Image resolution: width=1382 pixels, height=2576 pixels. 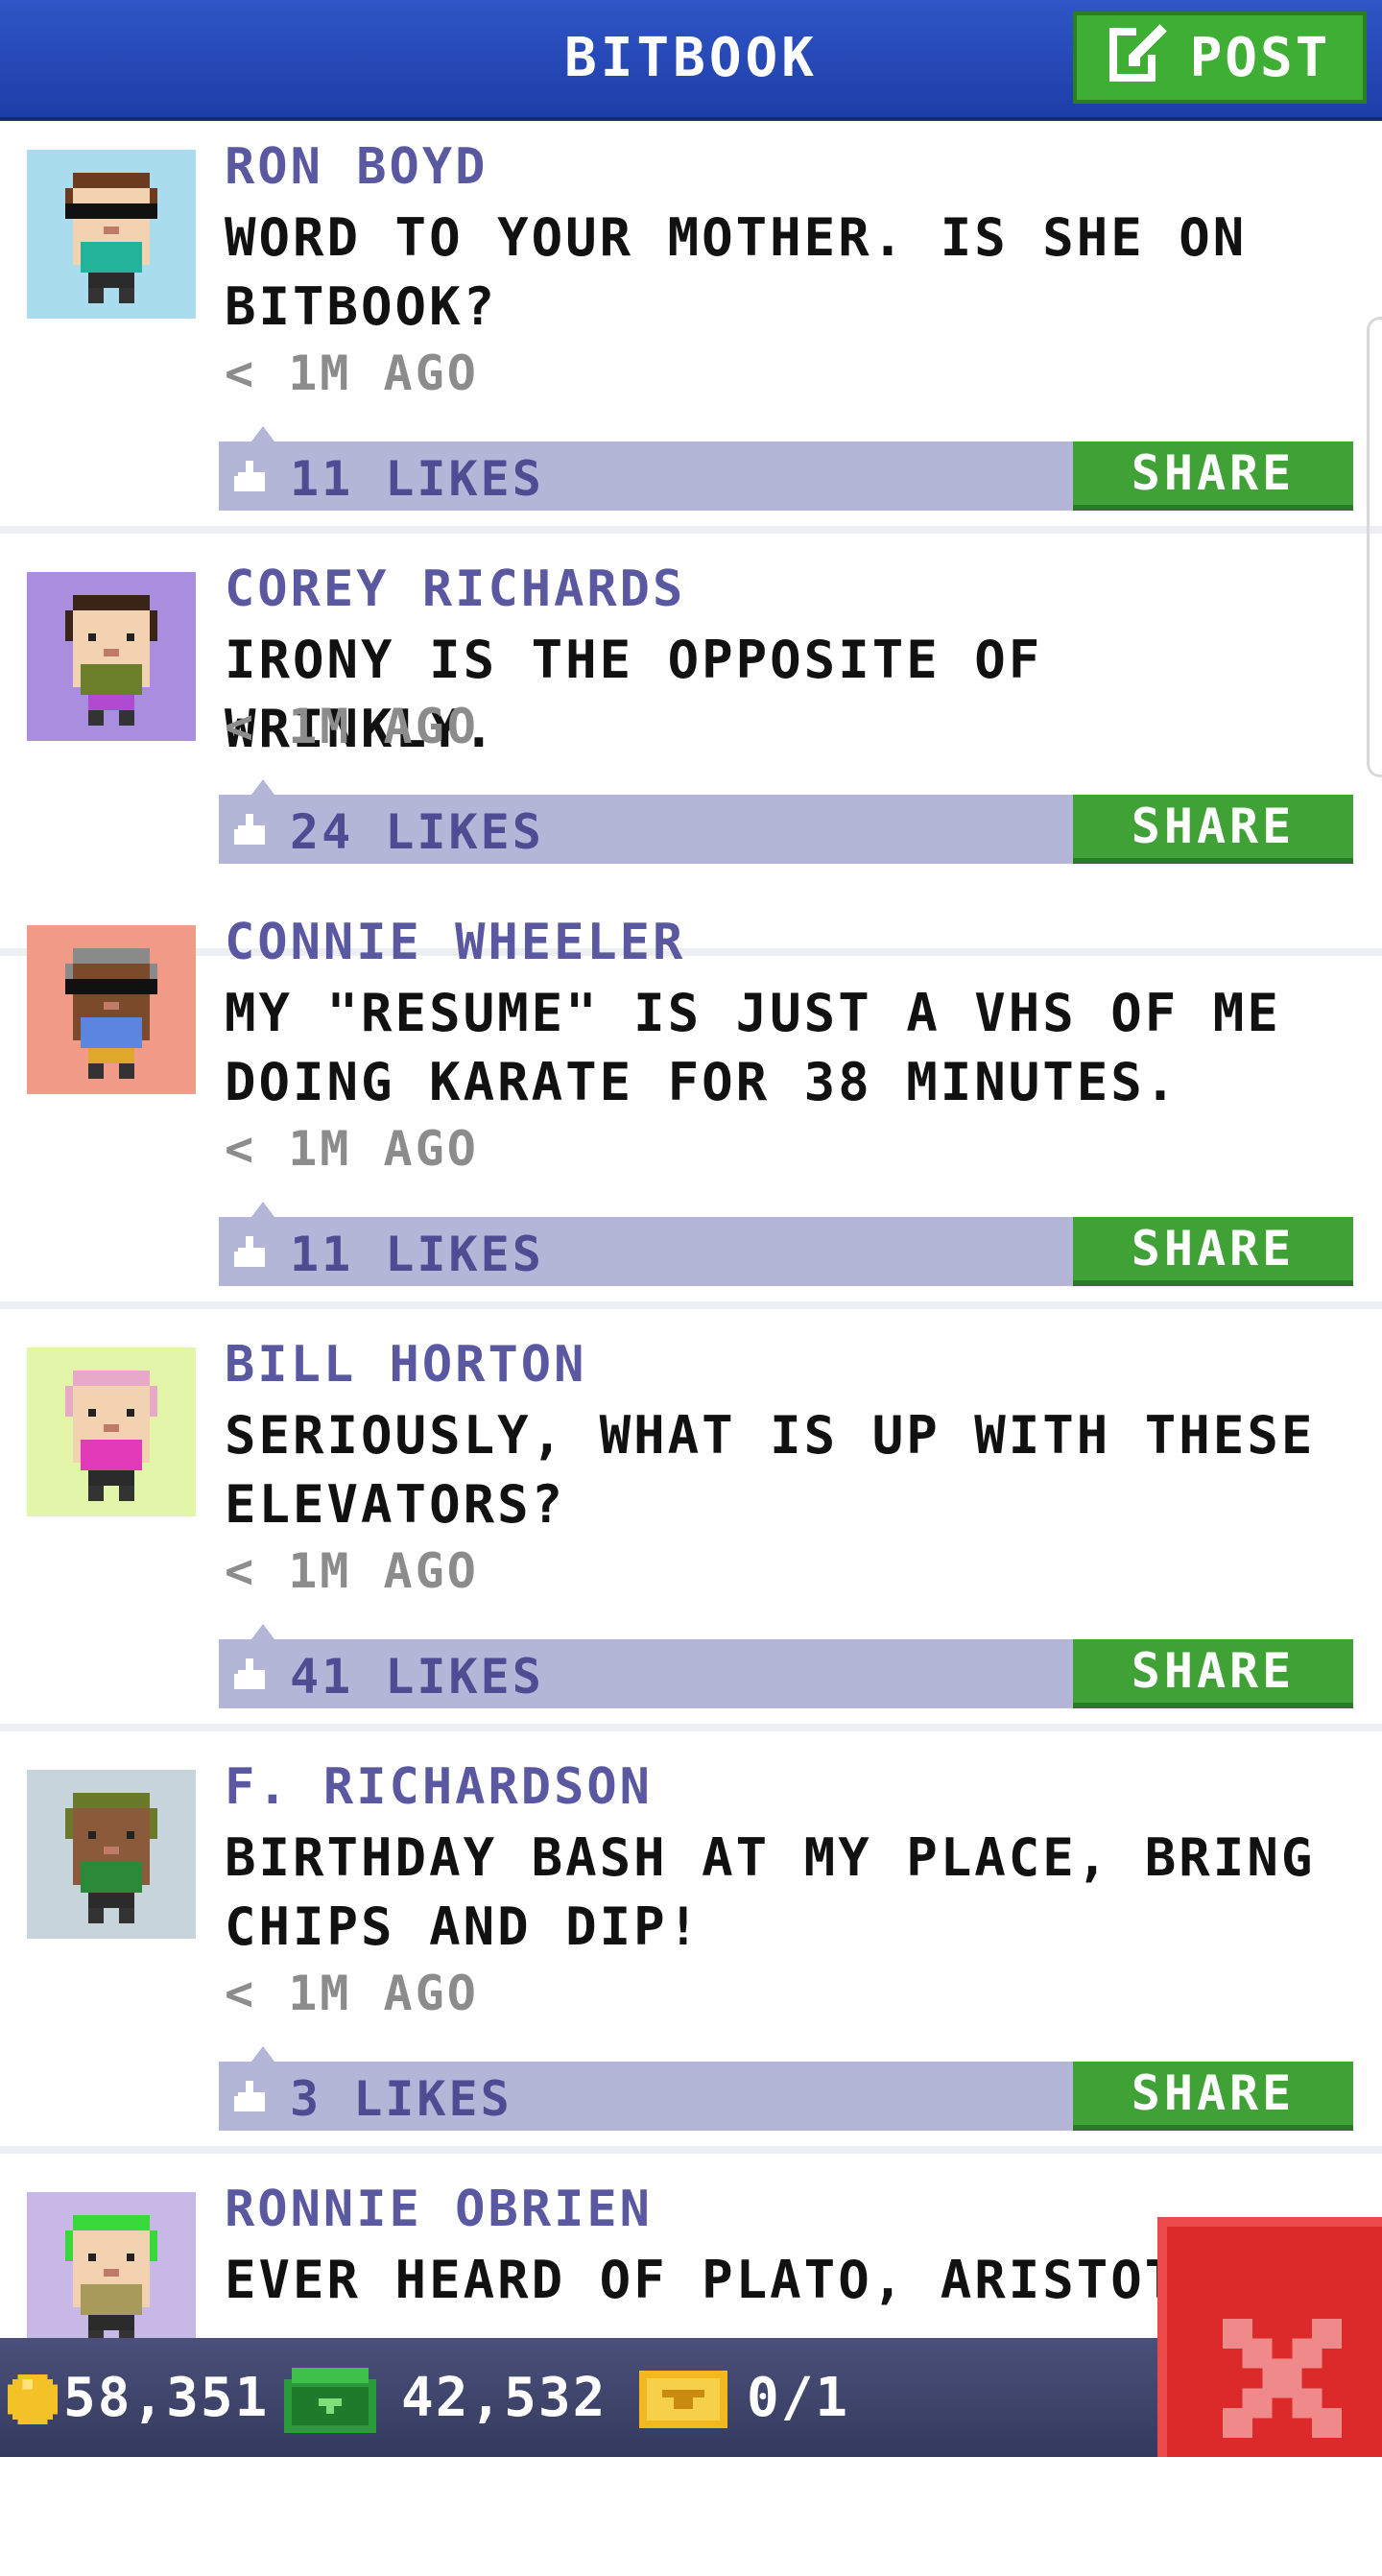 What do you see at coordinates (736, 272) in the screenshot?
I see `post-message: WORD TO YOUR MOTHER. IS SHE ON BITBOOK?` at bounding box center [736, 272].